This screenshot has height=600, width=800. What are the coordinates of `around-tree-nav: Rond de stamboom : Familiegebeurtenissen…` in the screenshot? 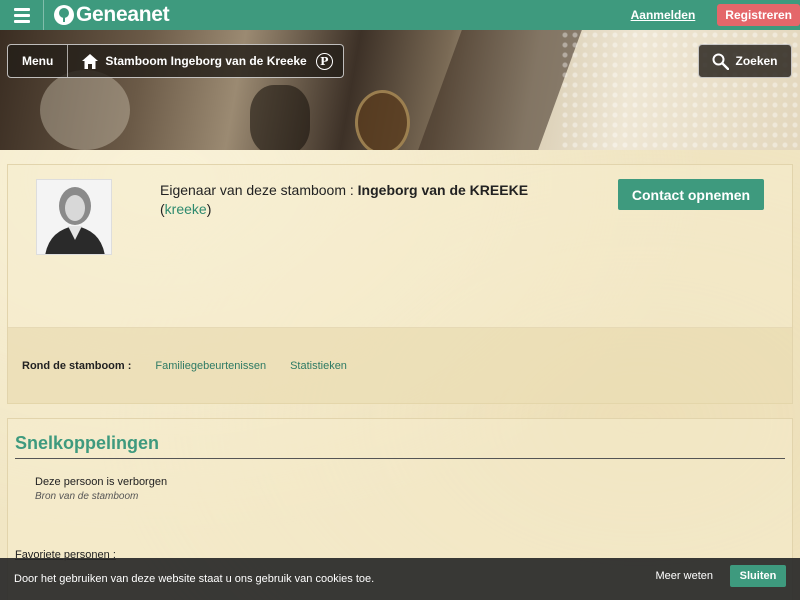 It's located at (400, 365).